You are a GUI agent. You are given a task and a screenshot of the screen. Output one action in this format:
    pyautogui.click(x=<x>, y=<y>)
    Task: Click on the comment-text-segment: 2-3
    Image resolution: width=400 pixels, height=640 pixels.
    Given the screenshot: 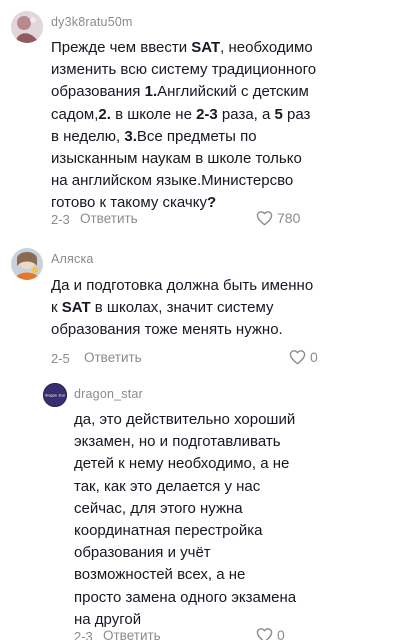 What is the action you would take?
    pyautogui.click(x=207, y=114)
    